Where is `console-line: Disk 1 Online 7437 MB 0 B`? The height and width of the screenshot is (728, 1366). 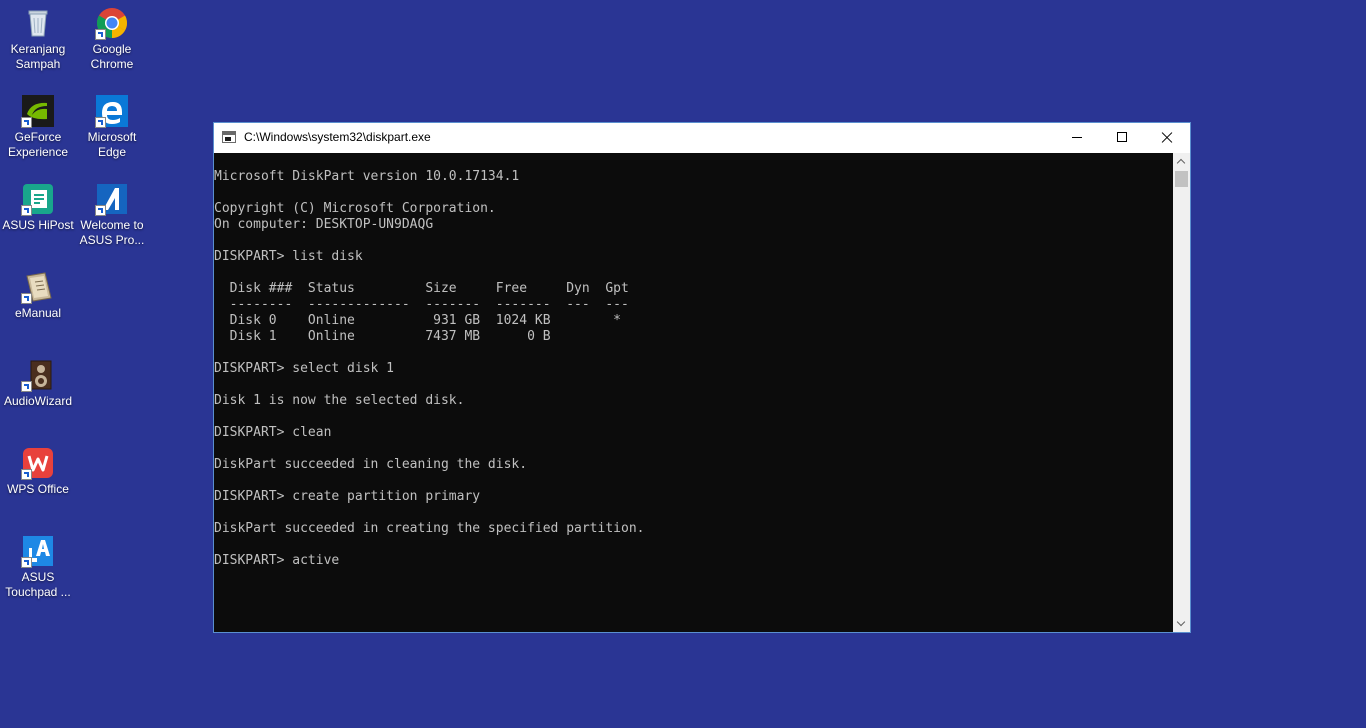
console-line: Disk 1 Online 7437 MB 0 B is located at coordinates (382, 336).